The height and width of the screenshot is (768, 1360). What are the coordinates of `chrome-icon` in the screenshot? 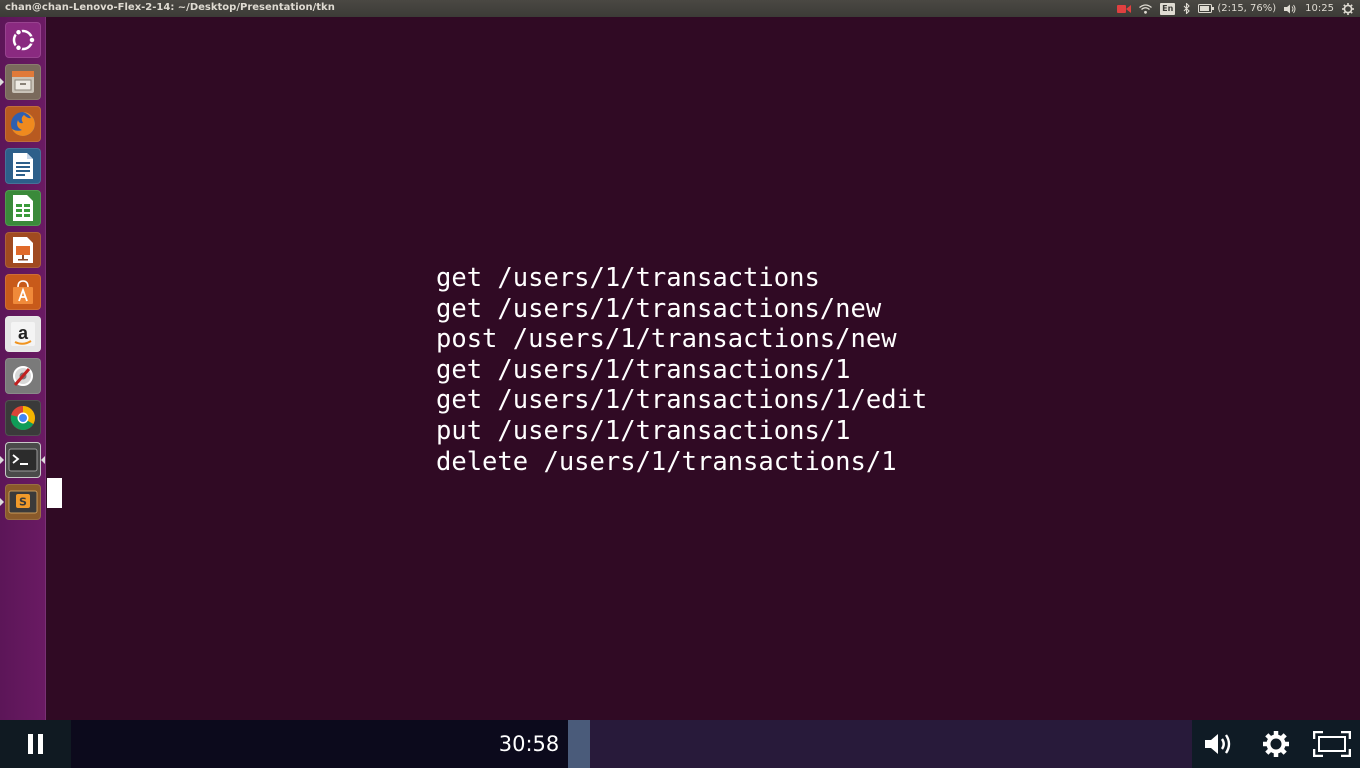 It's located at (23, 418).